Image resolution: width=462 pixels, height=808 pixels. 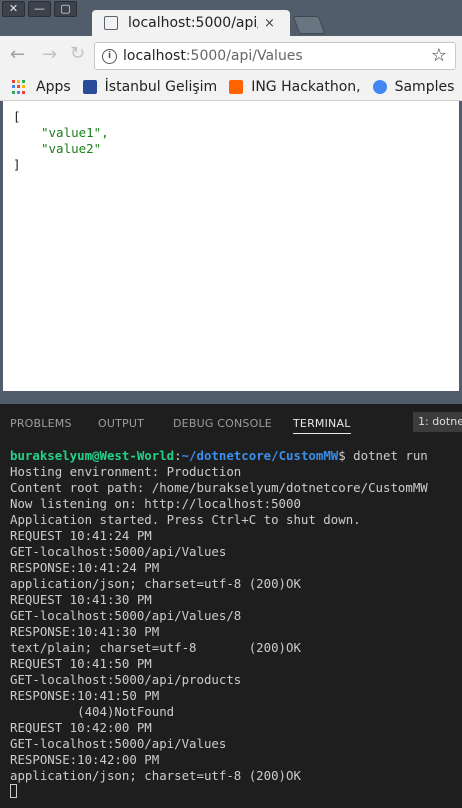 I want to click on browser-toolbar: ← → ↻ i localhost:5000/api/Values ☆, so click(x=231, y=55).